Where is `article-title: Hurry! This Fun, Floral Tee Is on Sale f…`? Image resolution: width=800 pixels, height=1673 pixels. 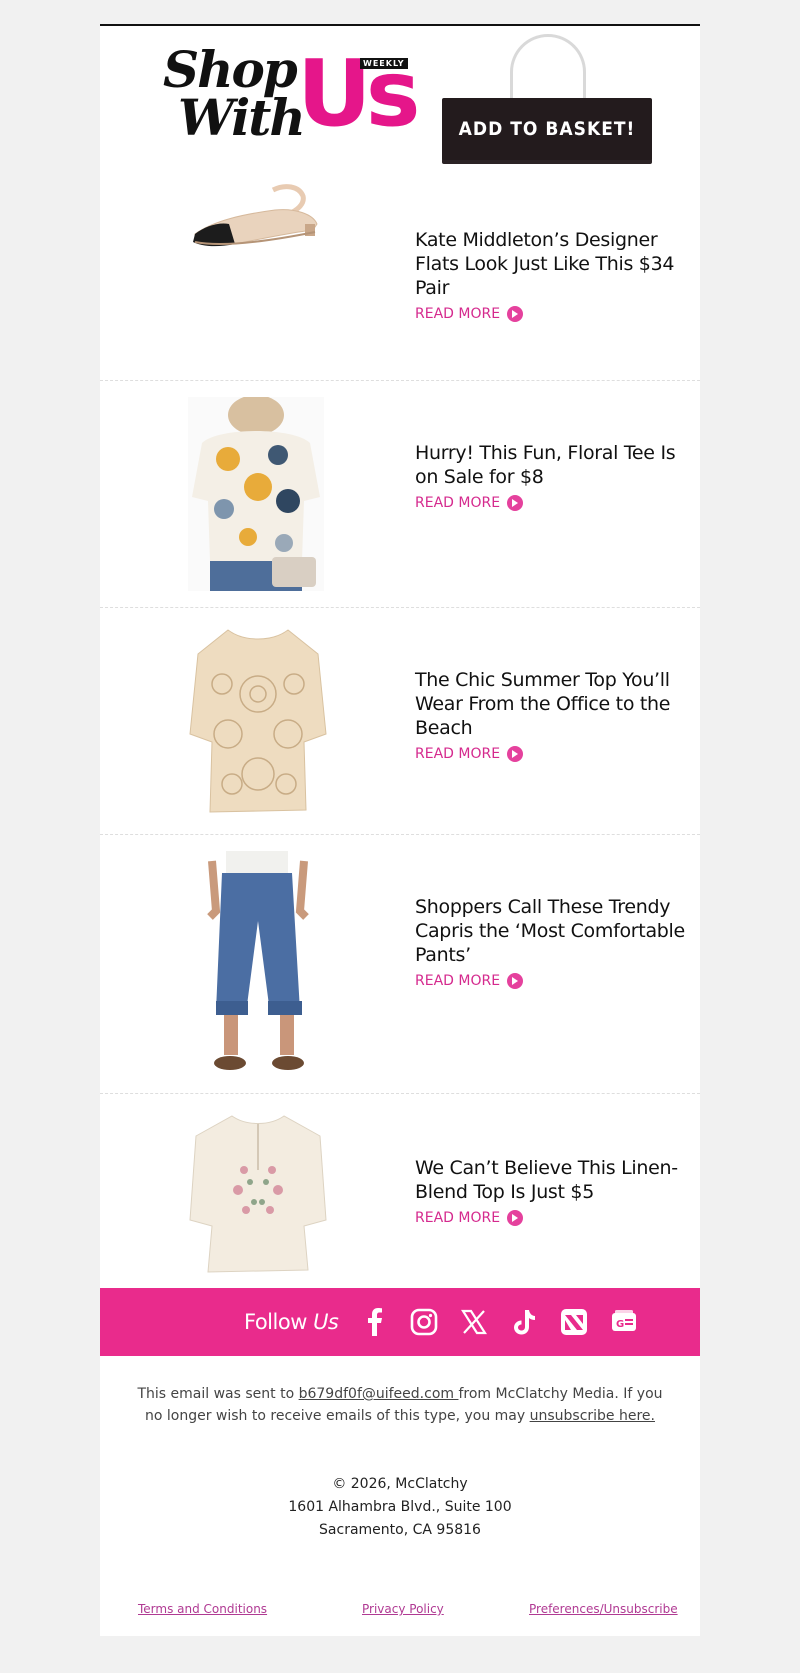
article-title: Hurry! This Fun, Floral Tee Is on Sale f… is located at coordinates (556, 465).